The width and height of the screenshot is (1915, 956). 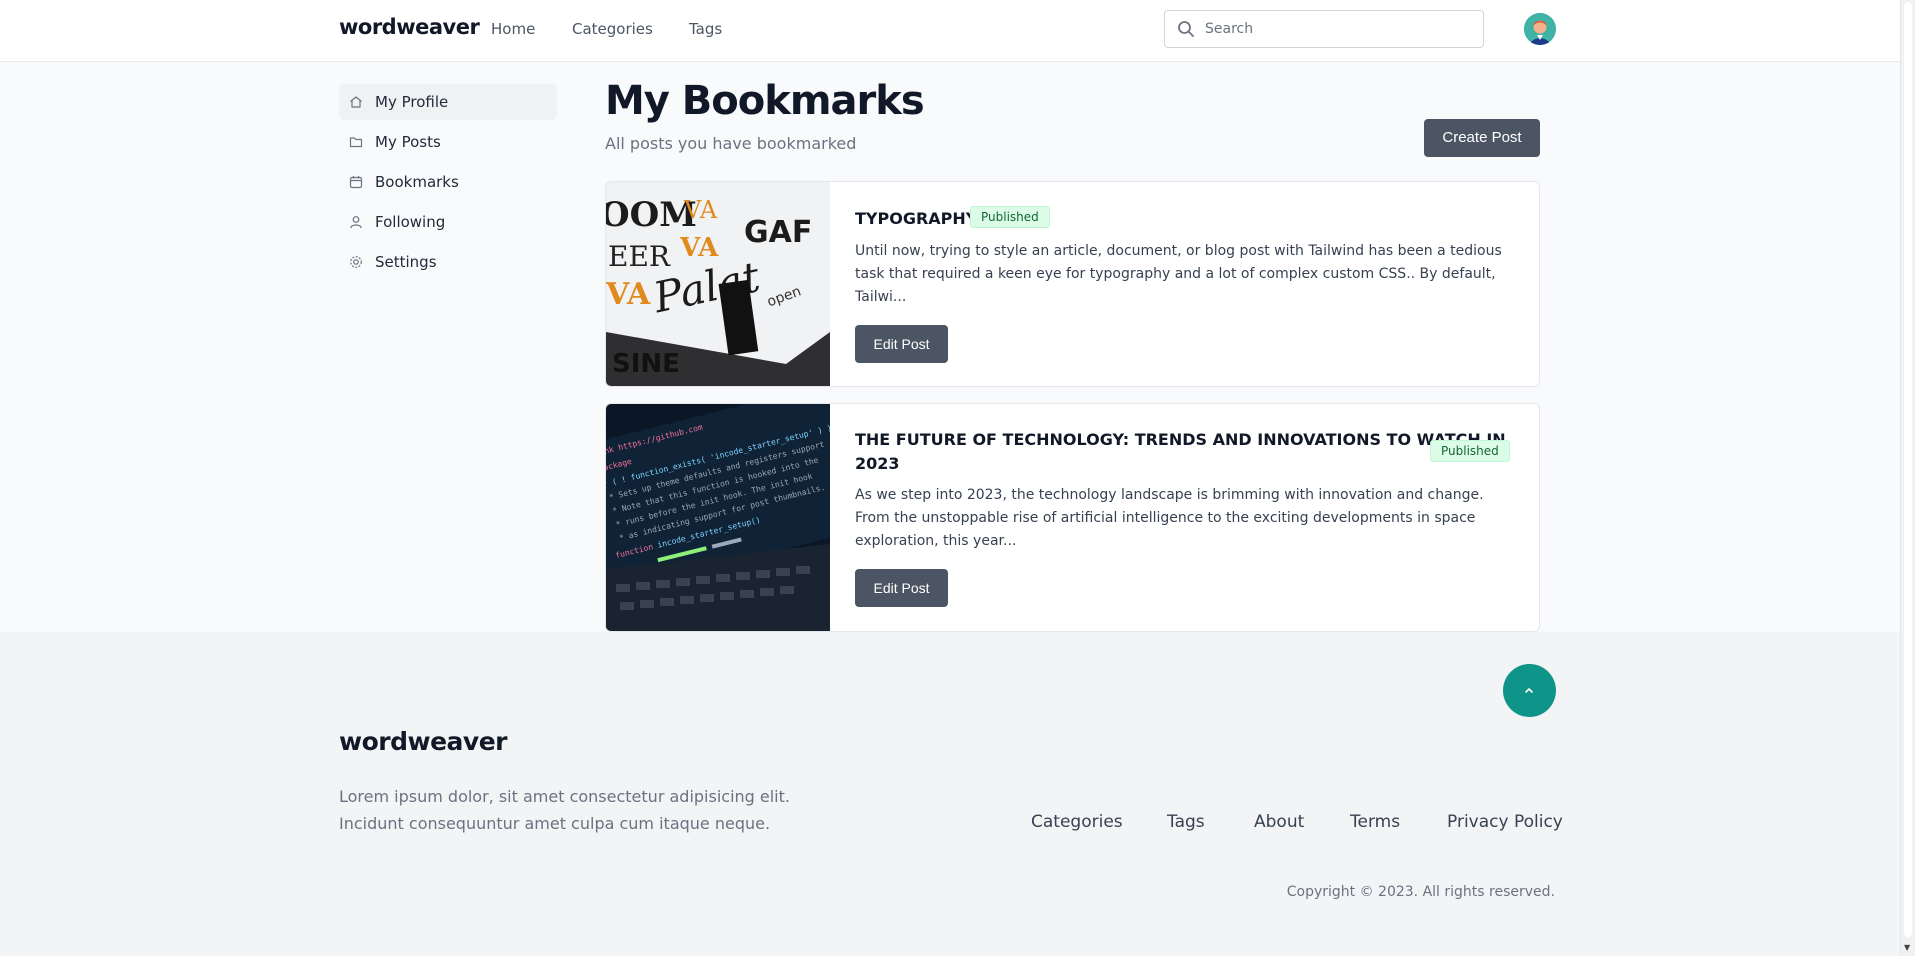 I want to click on avatar, so click(x=1540, y=29).